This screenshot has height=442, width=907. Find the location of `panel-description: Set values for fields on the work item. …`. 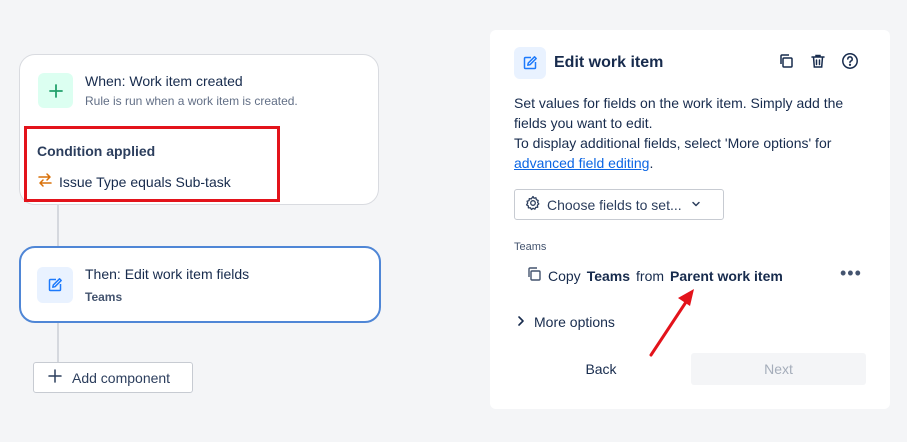

panel-description: Set values for fields on the work item. … is located at coordinates (694, 133).